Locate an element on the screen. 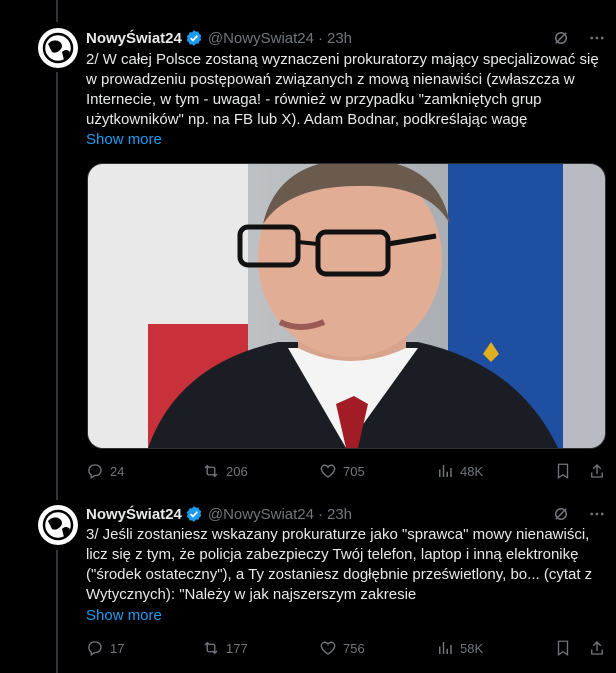  like-count: 705 is located at coordinates (354, 471).